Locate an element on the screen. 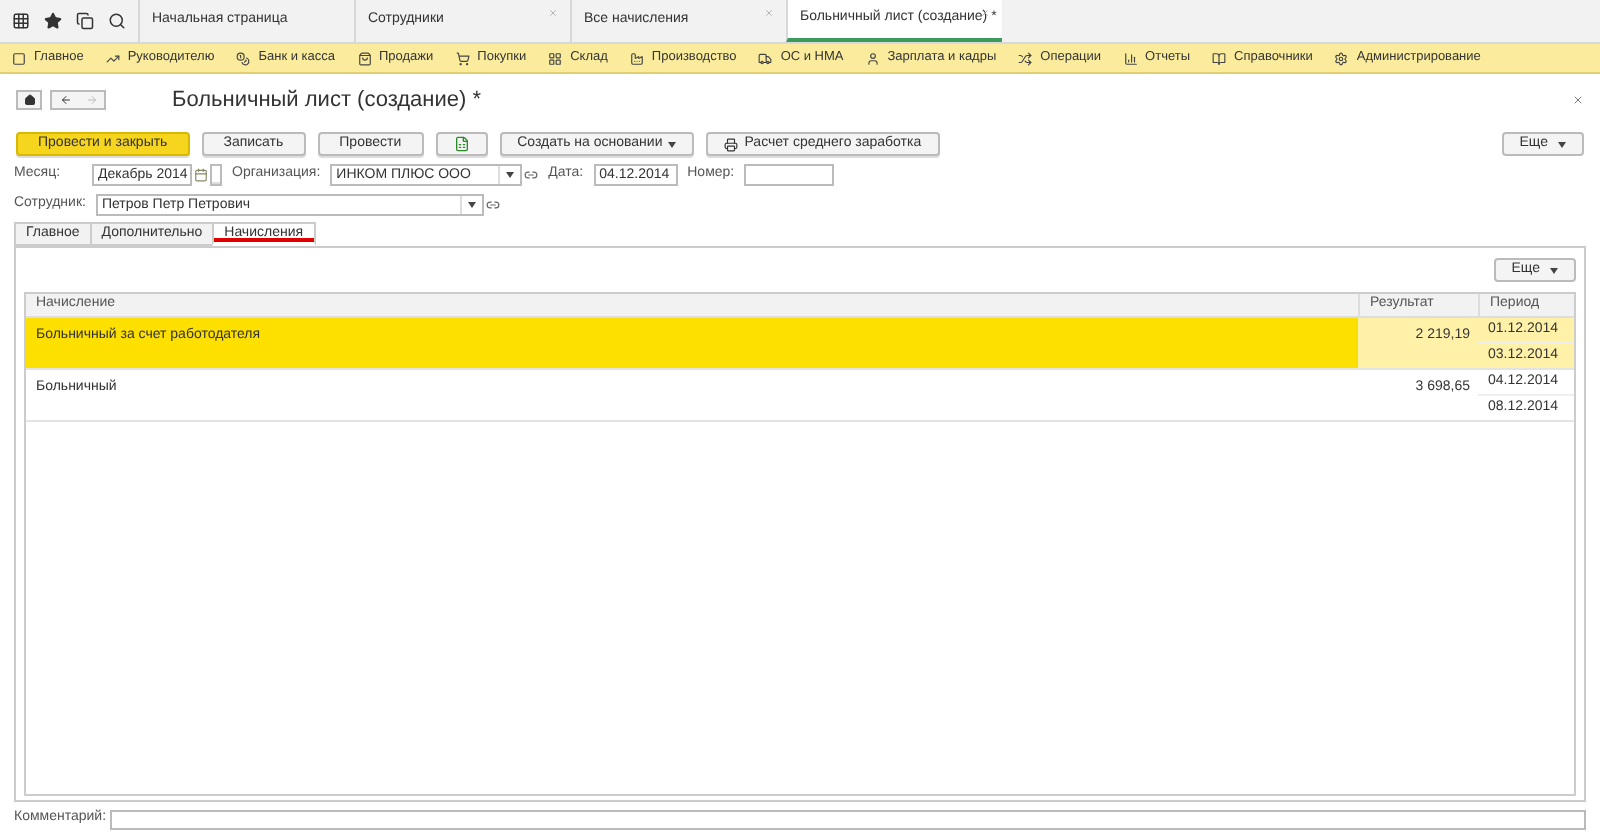  form-title: Больничный лист (создание) * is located at coordinates (326, 100).